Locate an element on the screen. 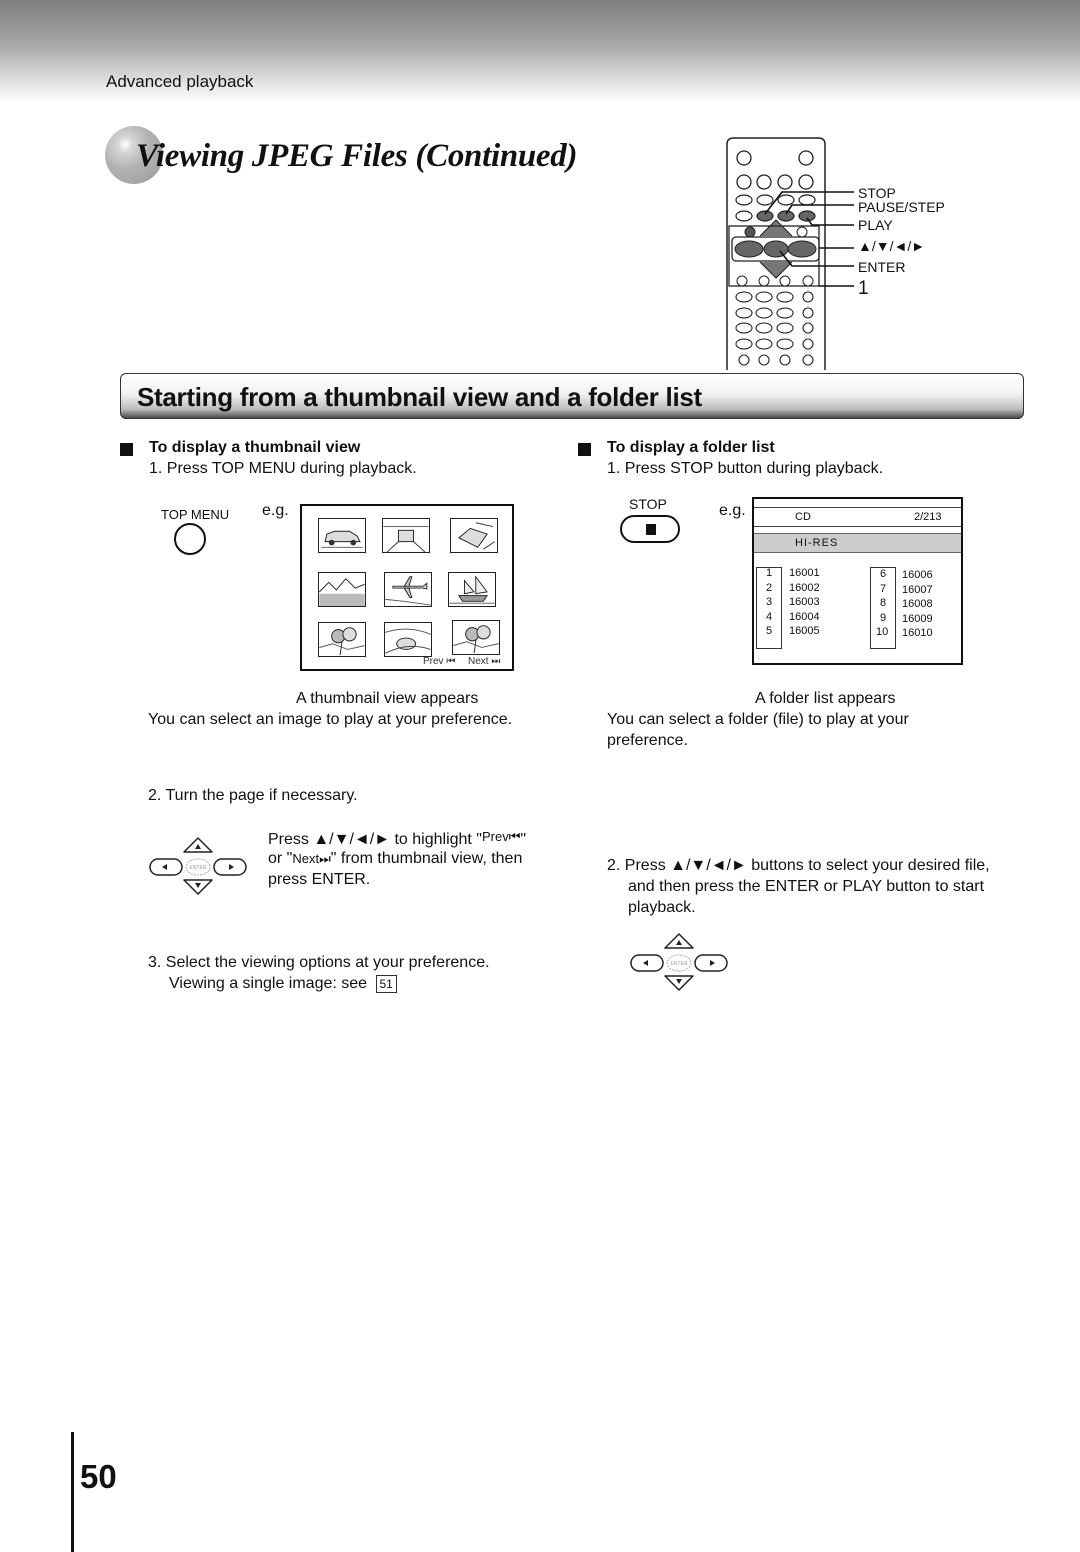  folder-item-name: 16007 is located at coordinates (917, 590).